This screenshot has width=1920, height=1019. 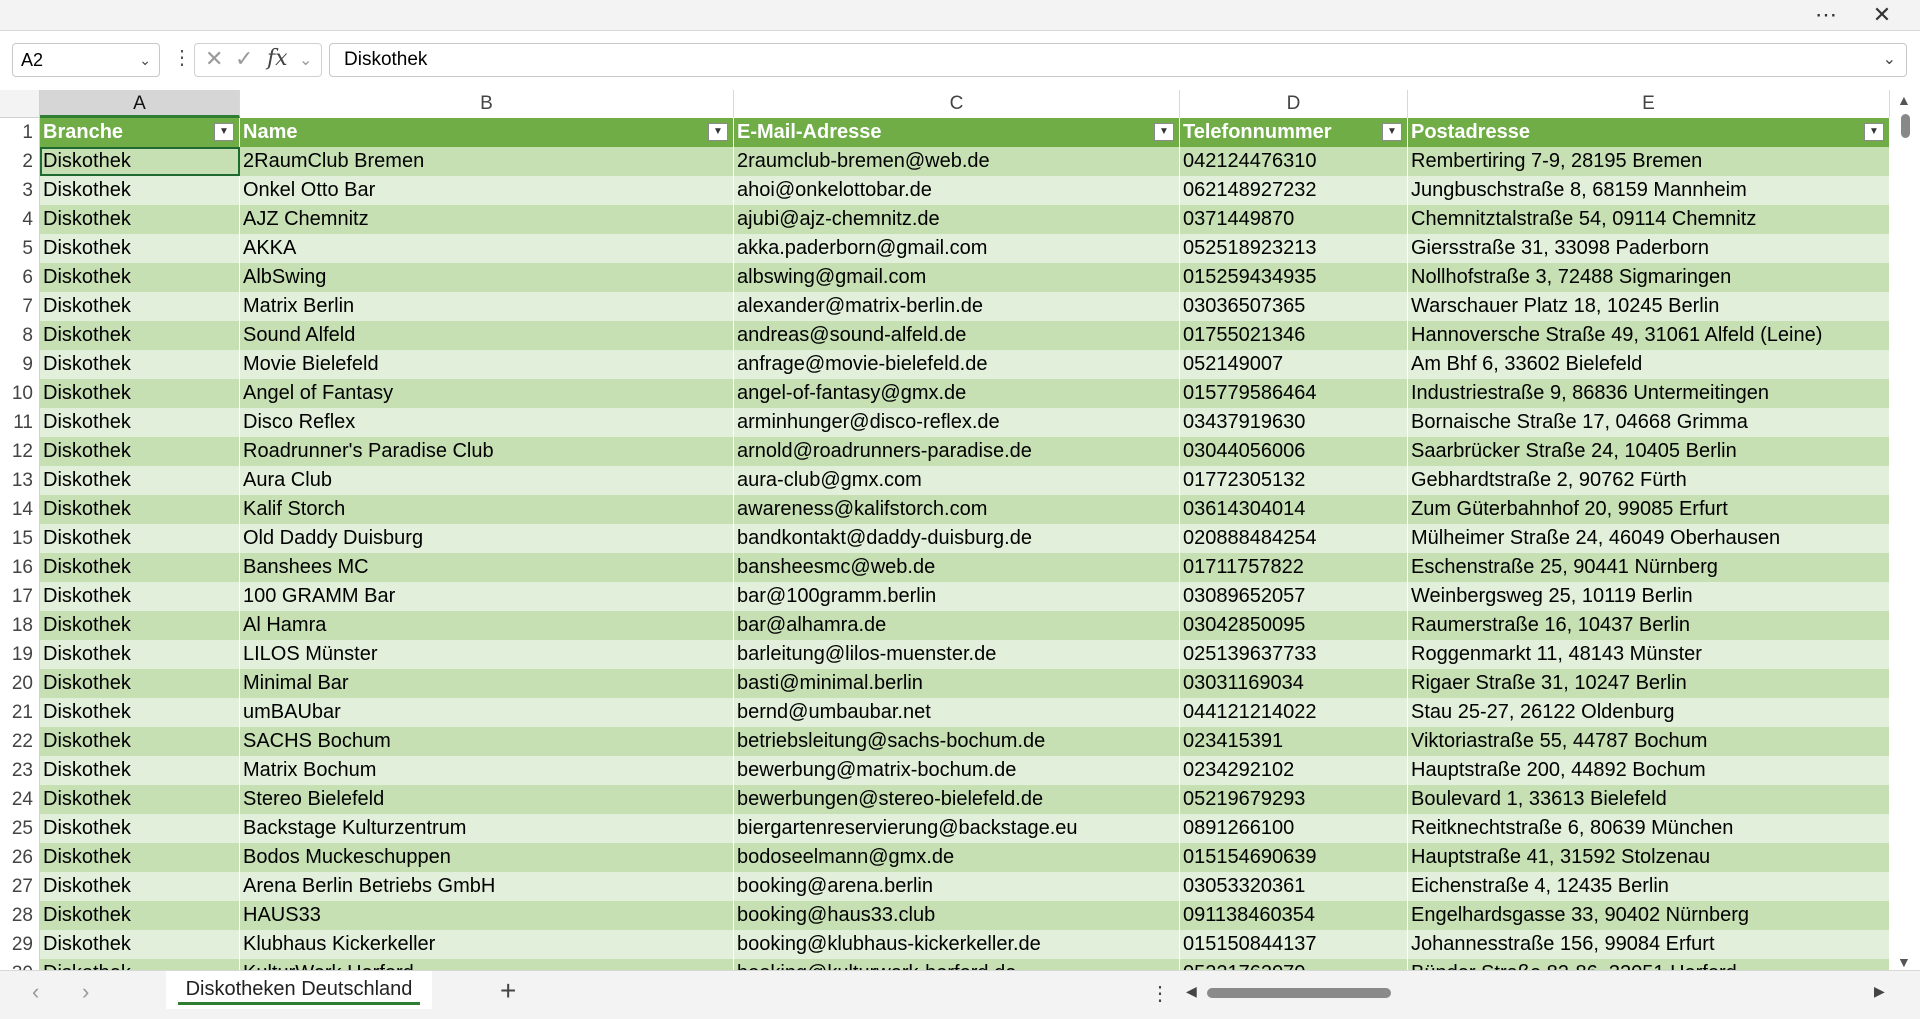 What do you see at coordinates (957, 451) in the screenshot?
I see `cell-email: arnold@roadrunners-paradise.de` at bounding box center [957, 451].